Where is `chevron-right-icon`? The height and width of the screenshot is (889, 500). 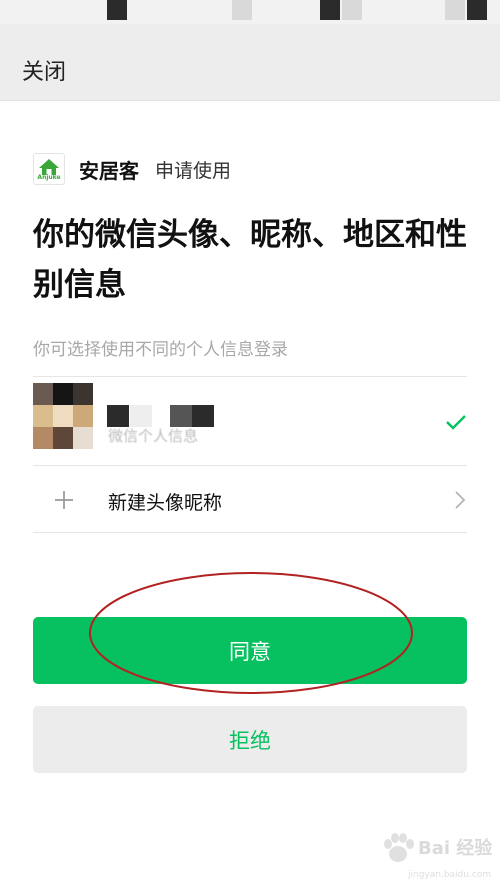
chevron-right-icon is located at coordinates (460, 500).